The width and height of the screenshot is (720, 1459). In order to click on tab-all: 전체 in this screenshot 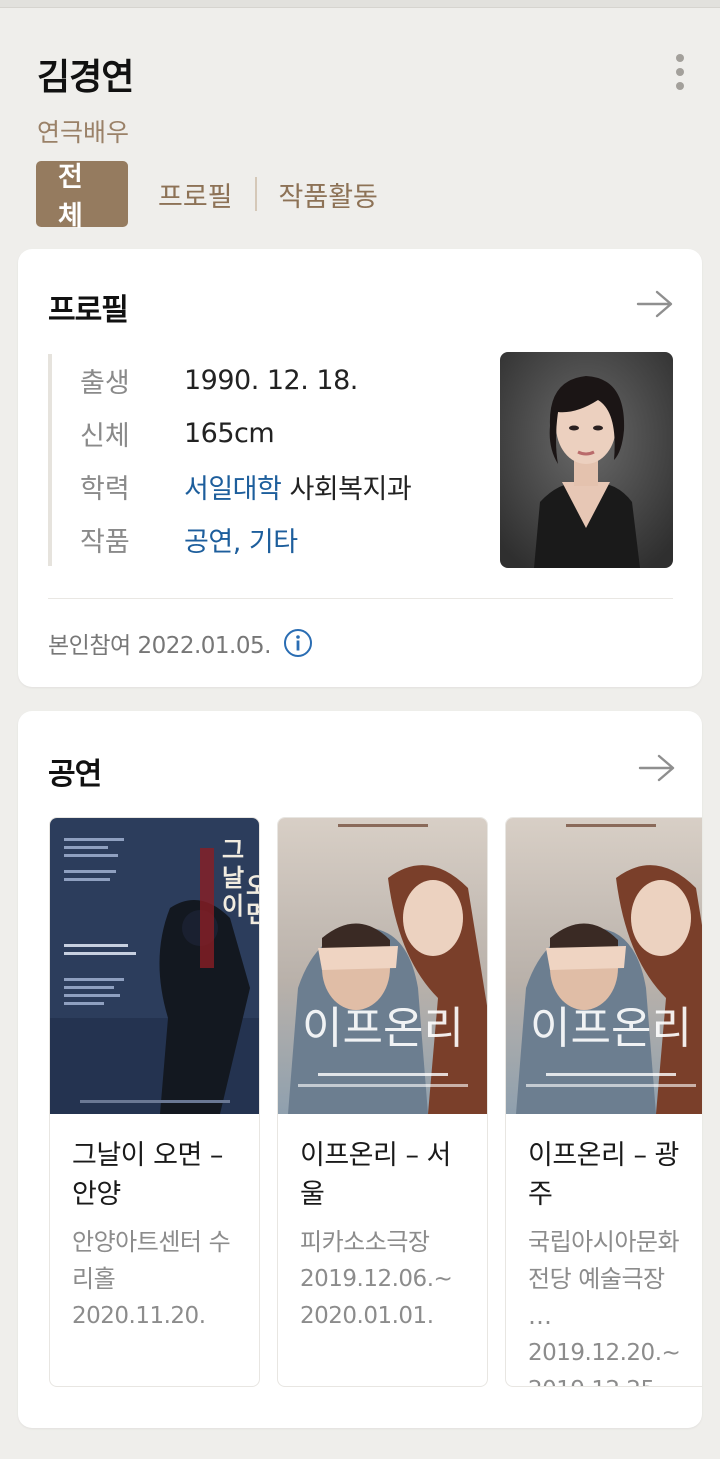, I will do `click(82, 196)`.